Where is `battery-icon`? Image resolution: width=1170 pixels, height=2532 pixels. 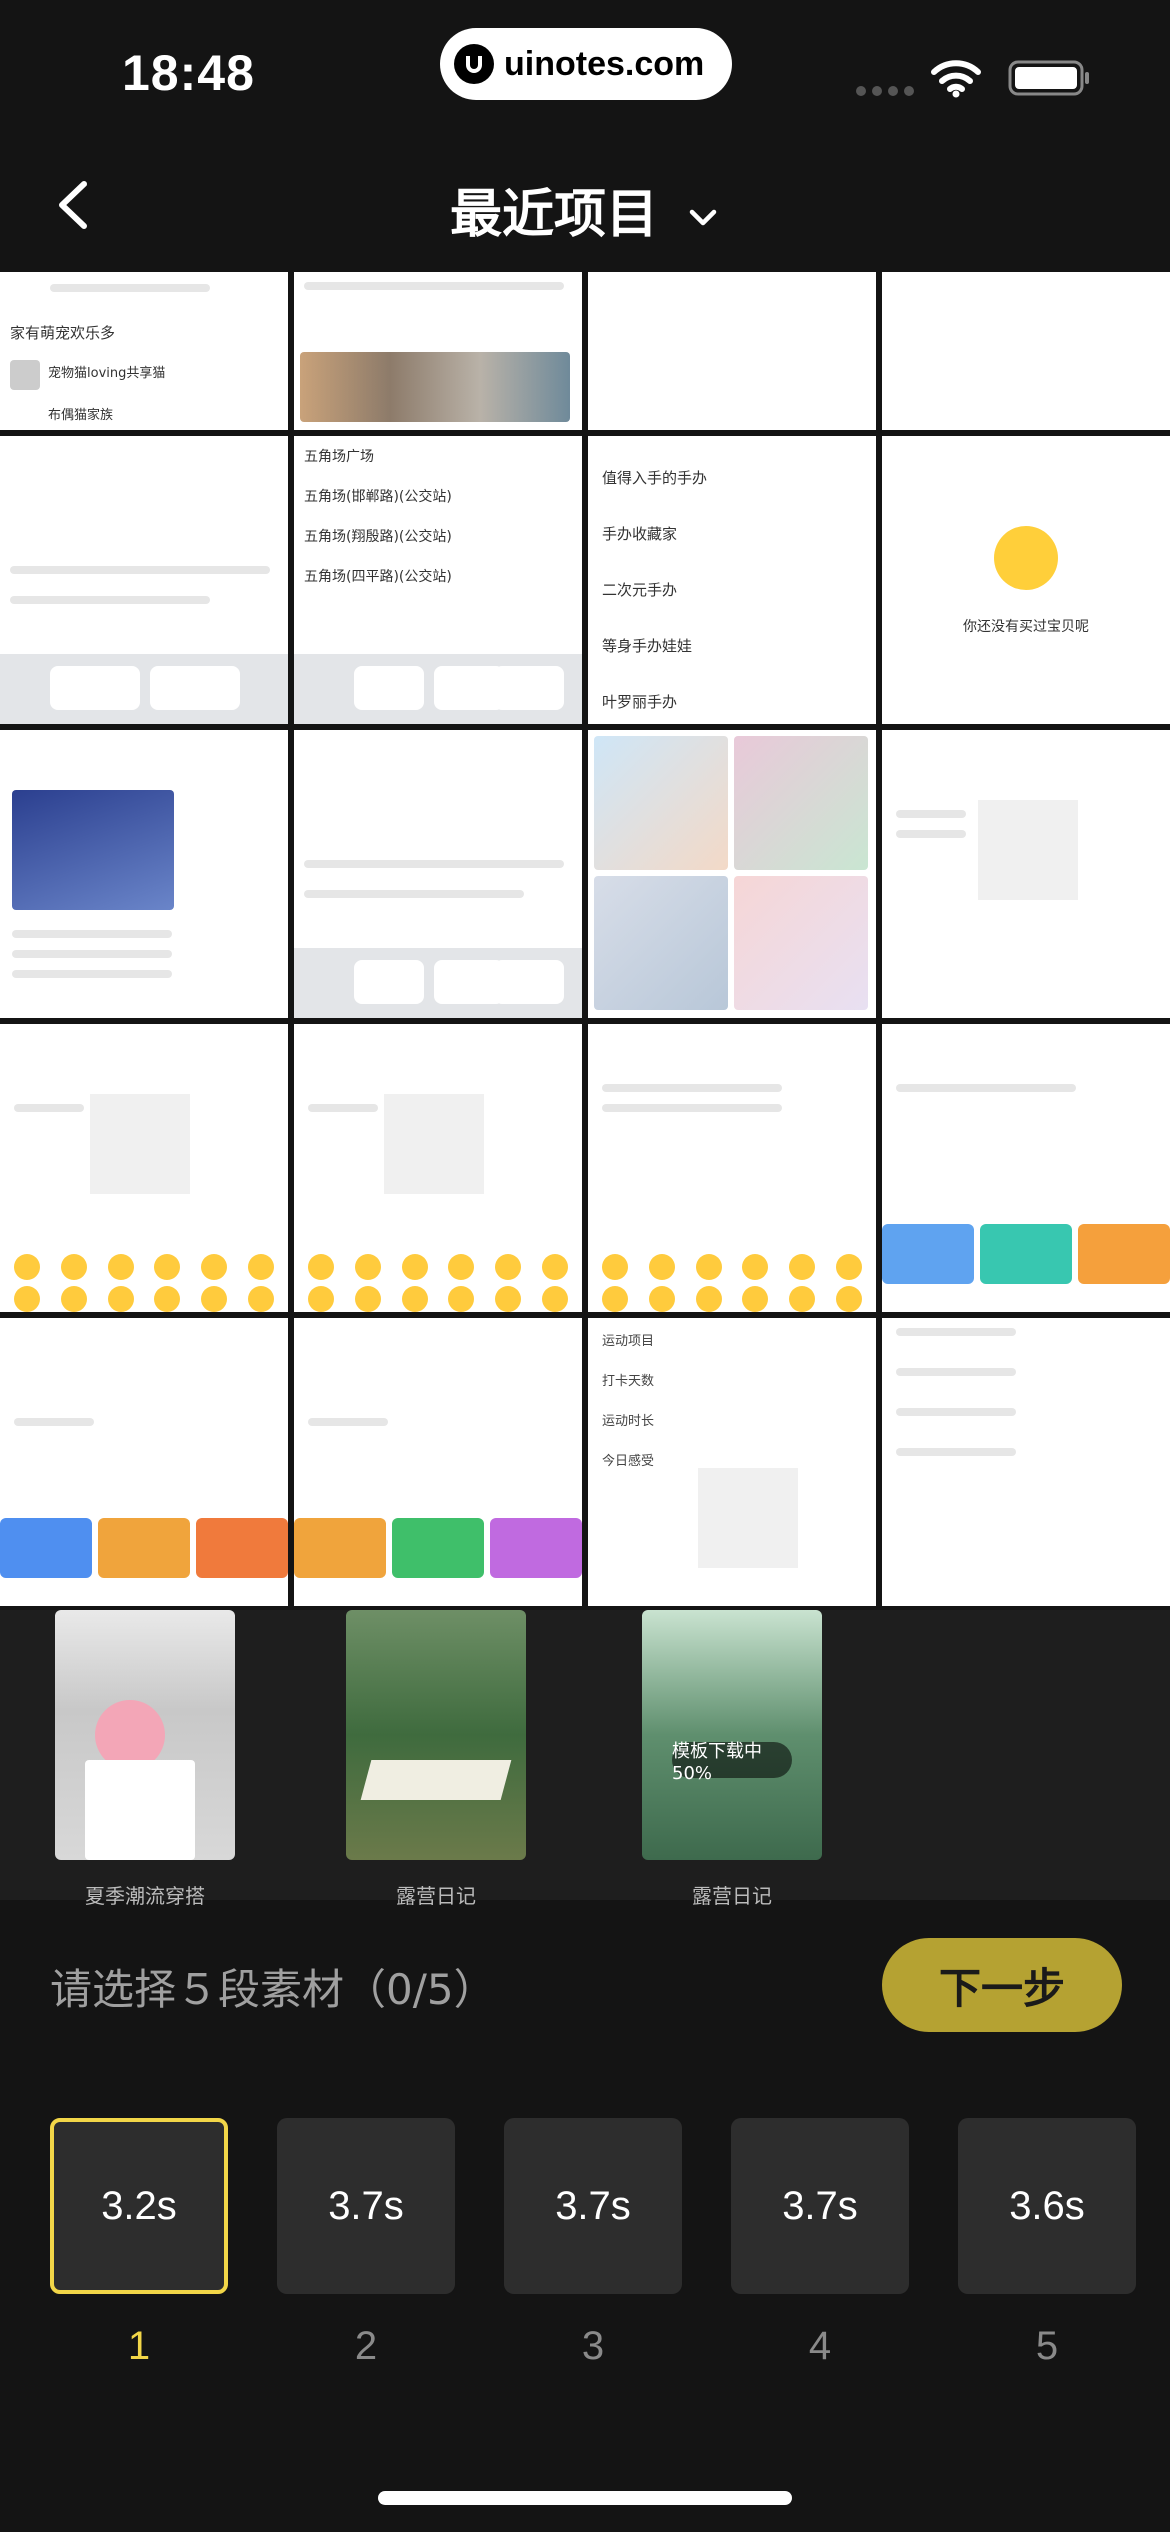
battery-icon is located at coordinates (1048, 78).